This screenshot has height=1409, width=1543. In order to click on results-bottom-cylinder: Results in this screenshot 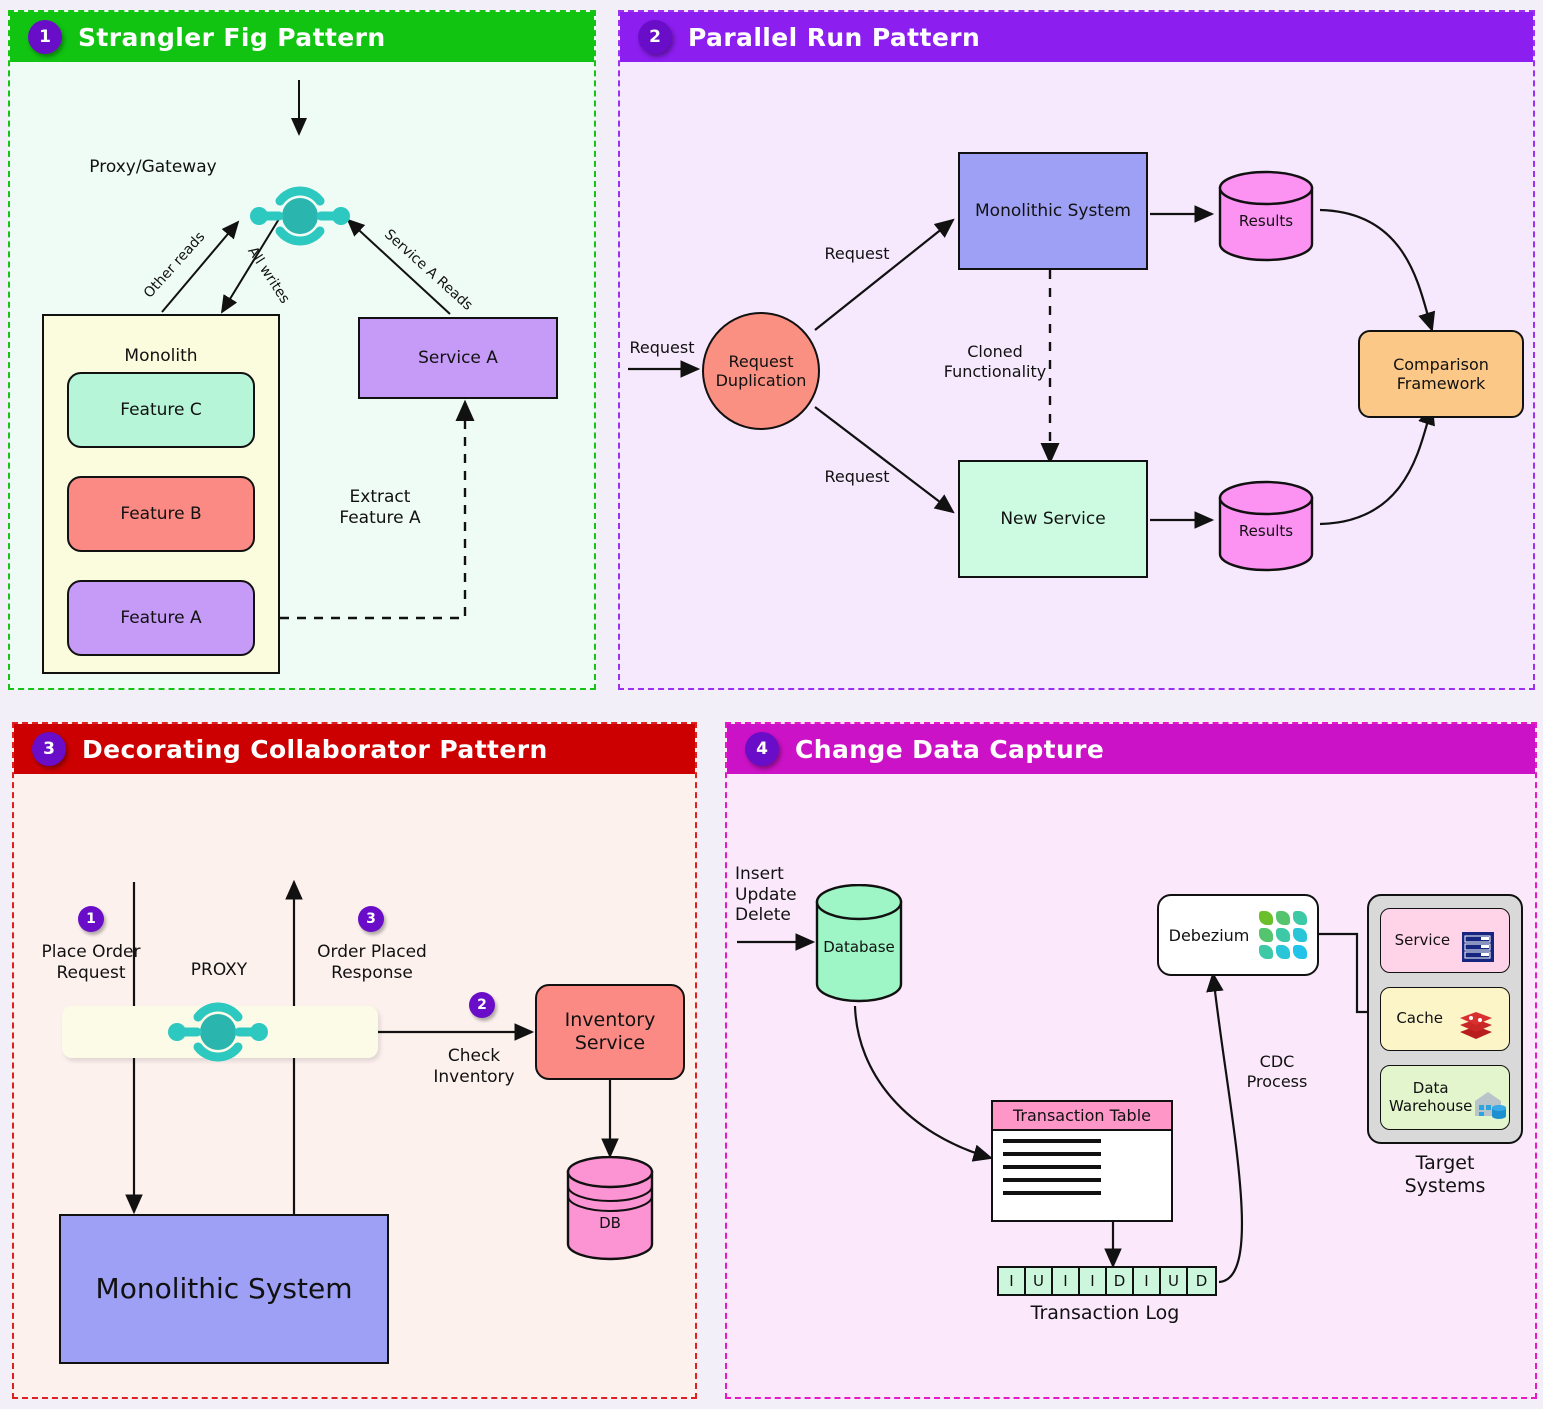, I will do `click(1266, 526)`.